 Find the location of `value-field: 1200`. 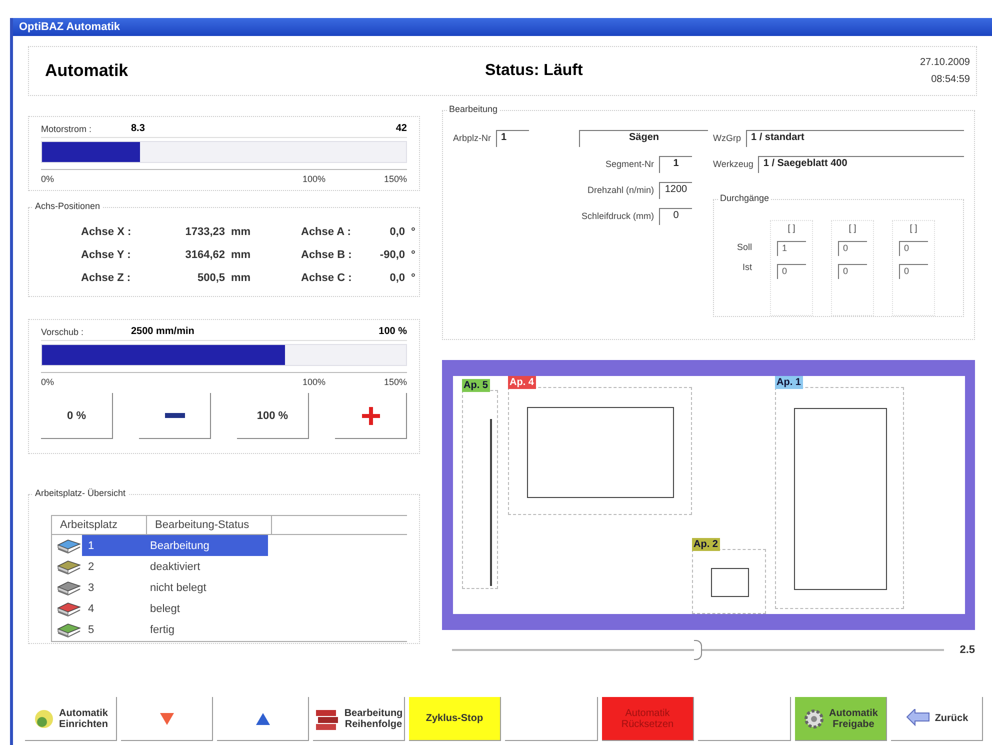

value-field: 1200 is located at coordinates (675, 190).